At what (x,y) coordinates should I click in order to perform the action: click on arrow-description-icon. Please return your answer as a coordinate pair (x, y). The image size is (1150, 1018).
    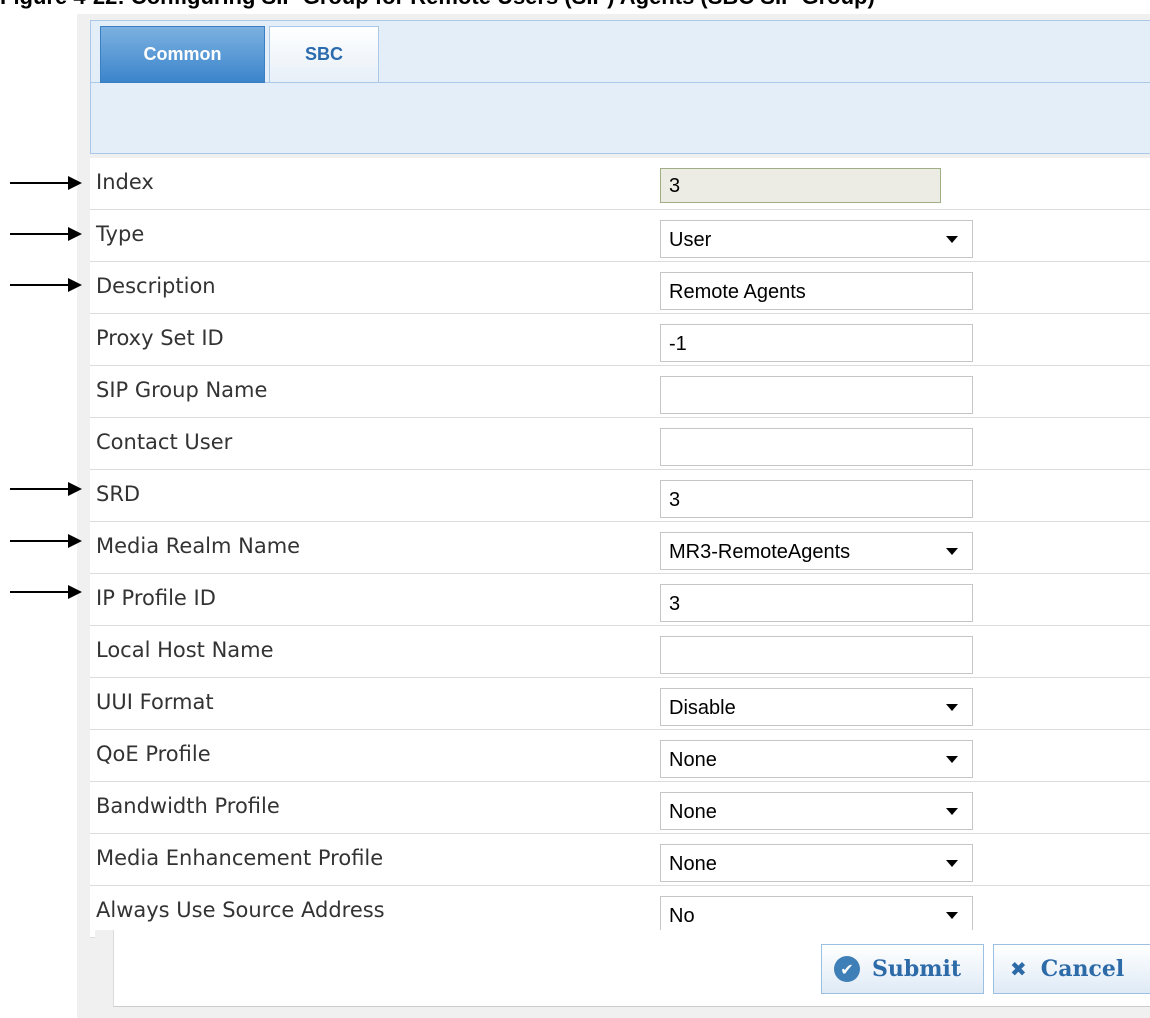
    Looking at the image, I should click on (46, 285).